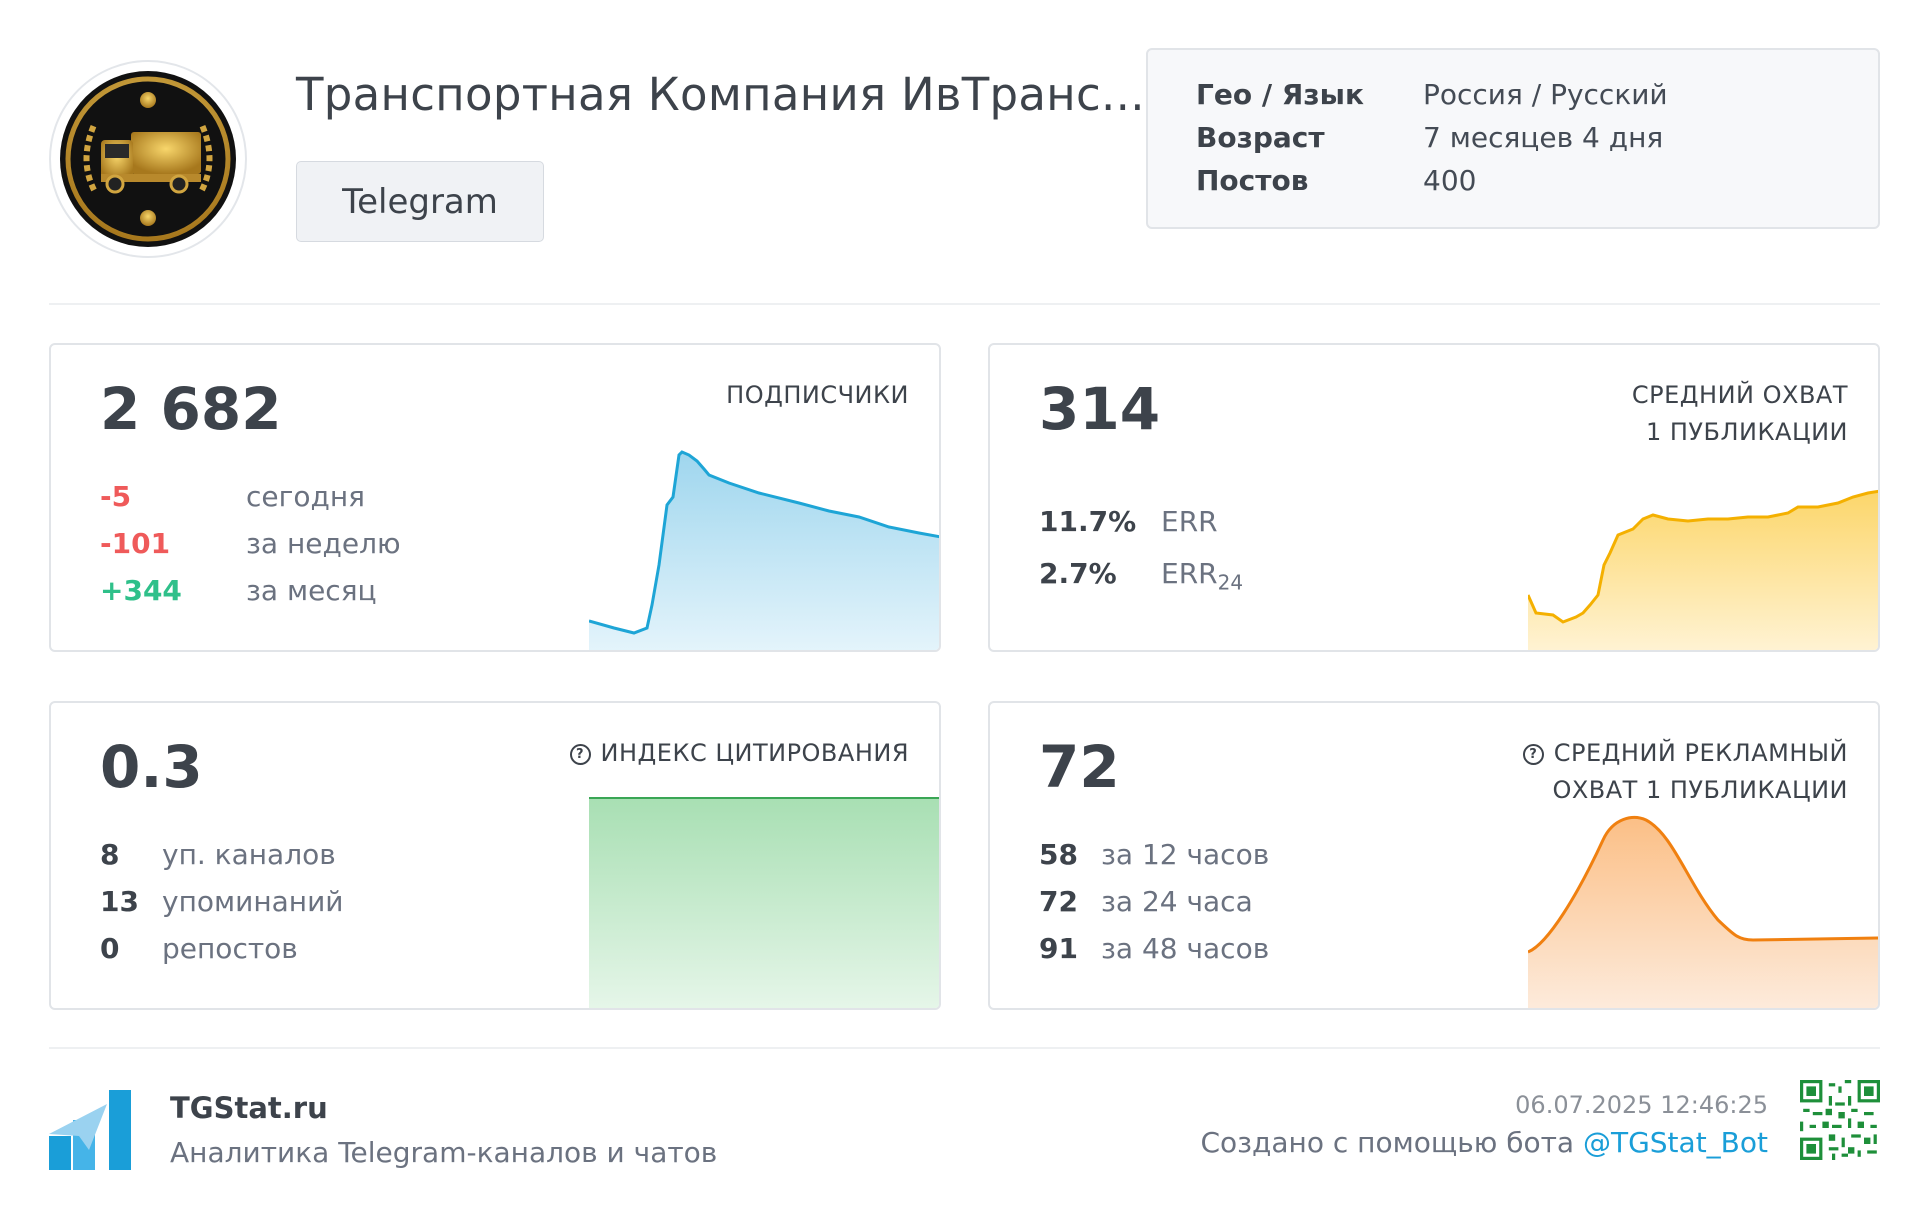 The width and height of the screenshot is (1928, 1210). Describe the element at coordinates (141, 590) in the screenshot. I see `stat-value: +344` at that location.